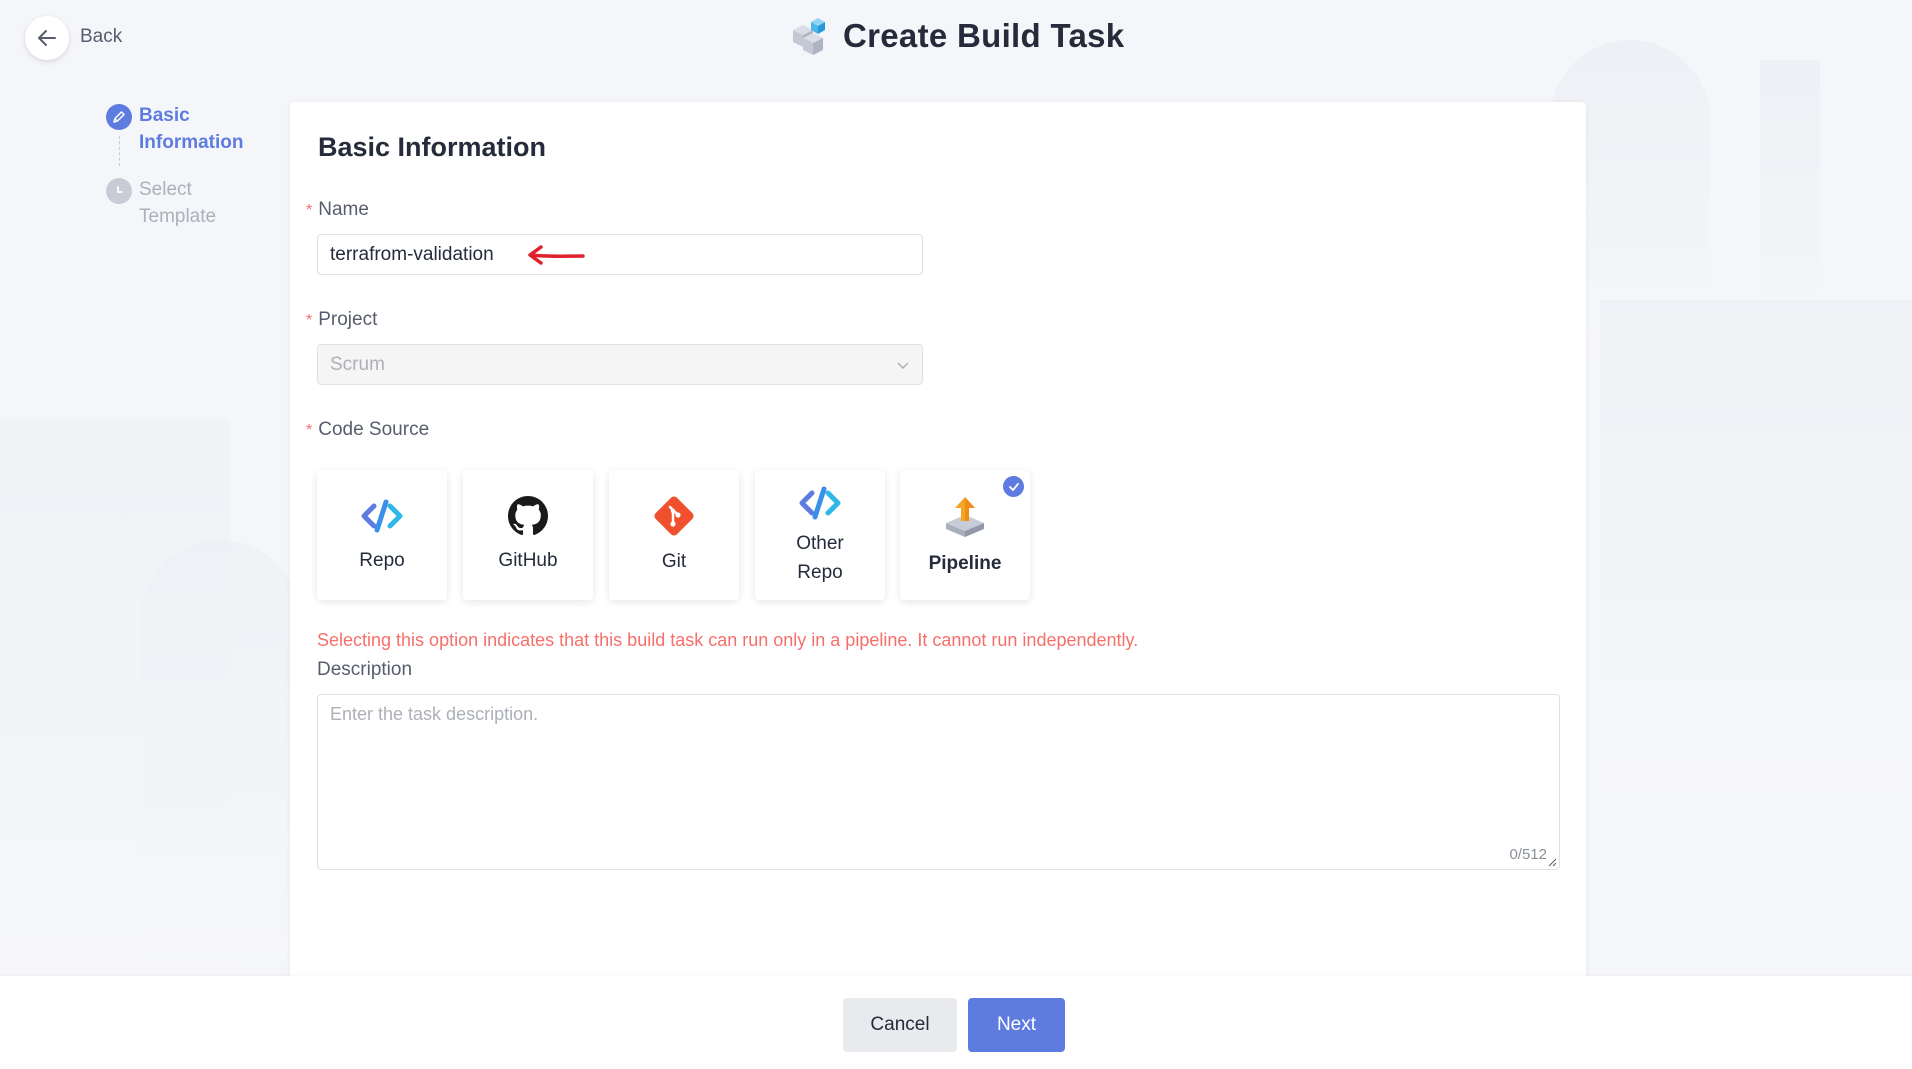 The width and height of the screenshot is (1912, 1069). What do you see at coordinates (965, 563) in the screenshot?
I see `code-source-label: Pipeline` at bounding box center [965, 563].